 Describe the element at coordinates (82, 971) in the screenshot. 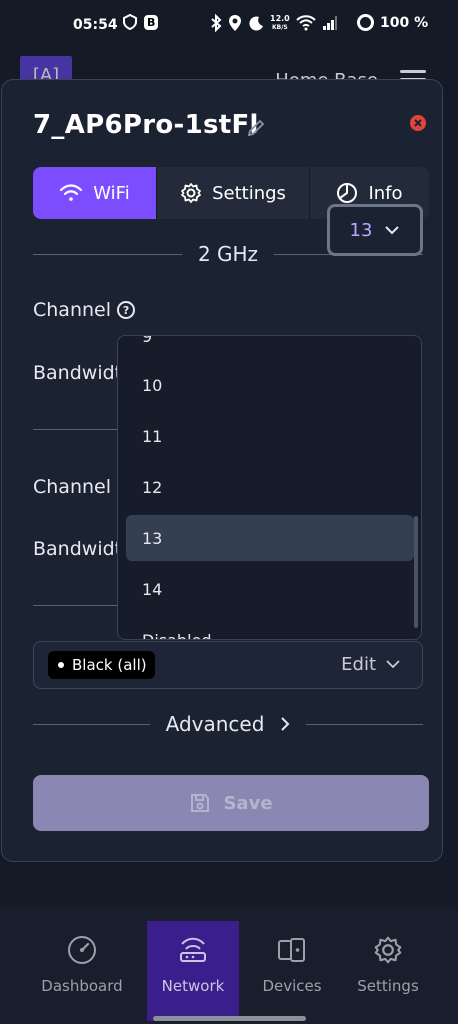

I see `nav-dashboard: Dashboard` at that location.